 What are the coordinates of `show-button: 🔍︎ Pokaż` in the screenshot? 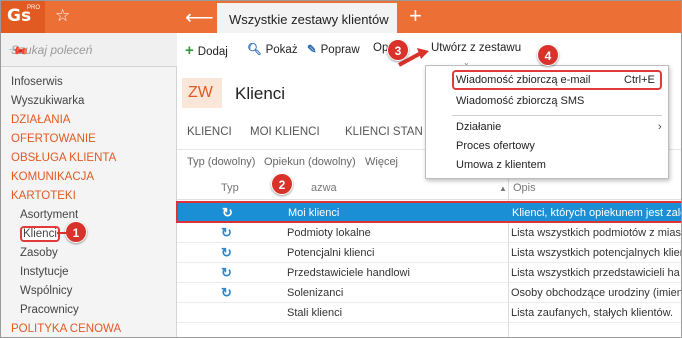 It's located at (272, 49).